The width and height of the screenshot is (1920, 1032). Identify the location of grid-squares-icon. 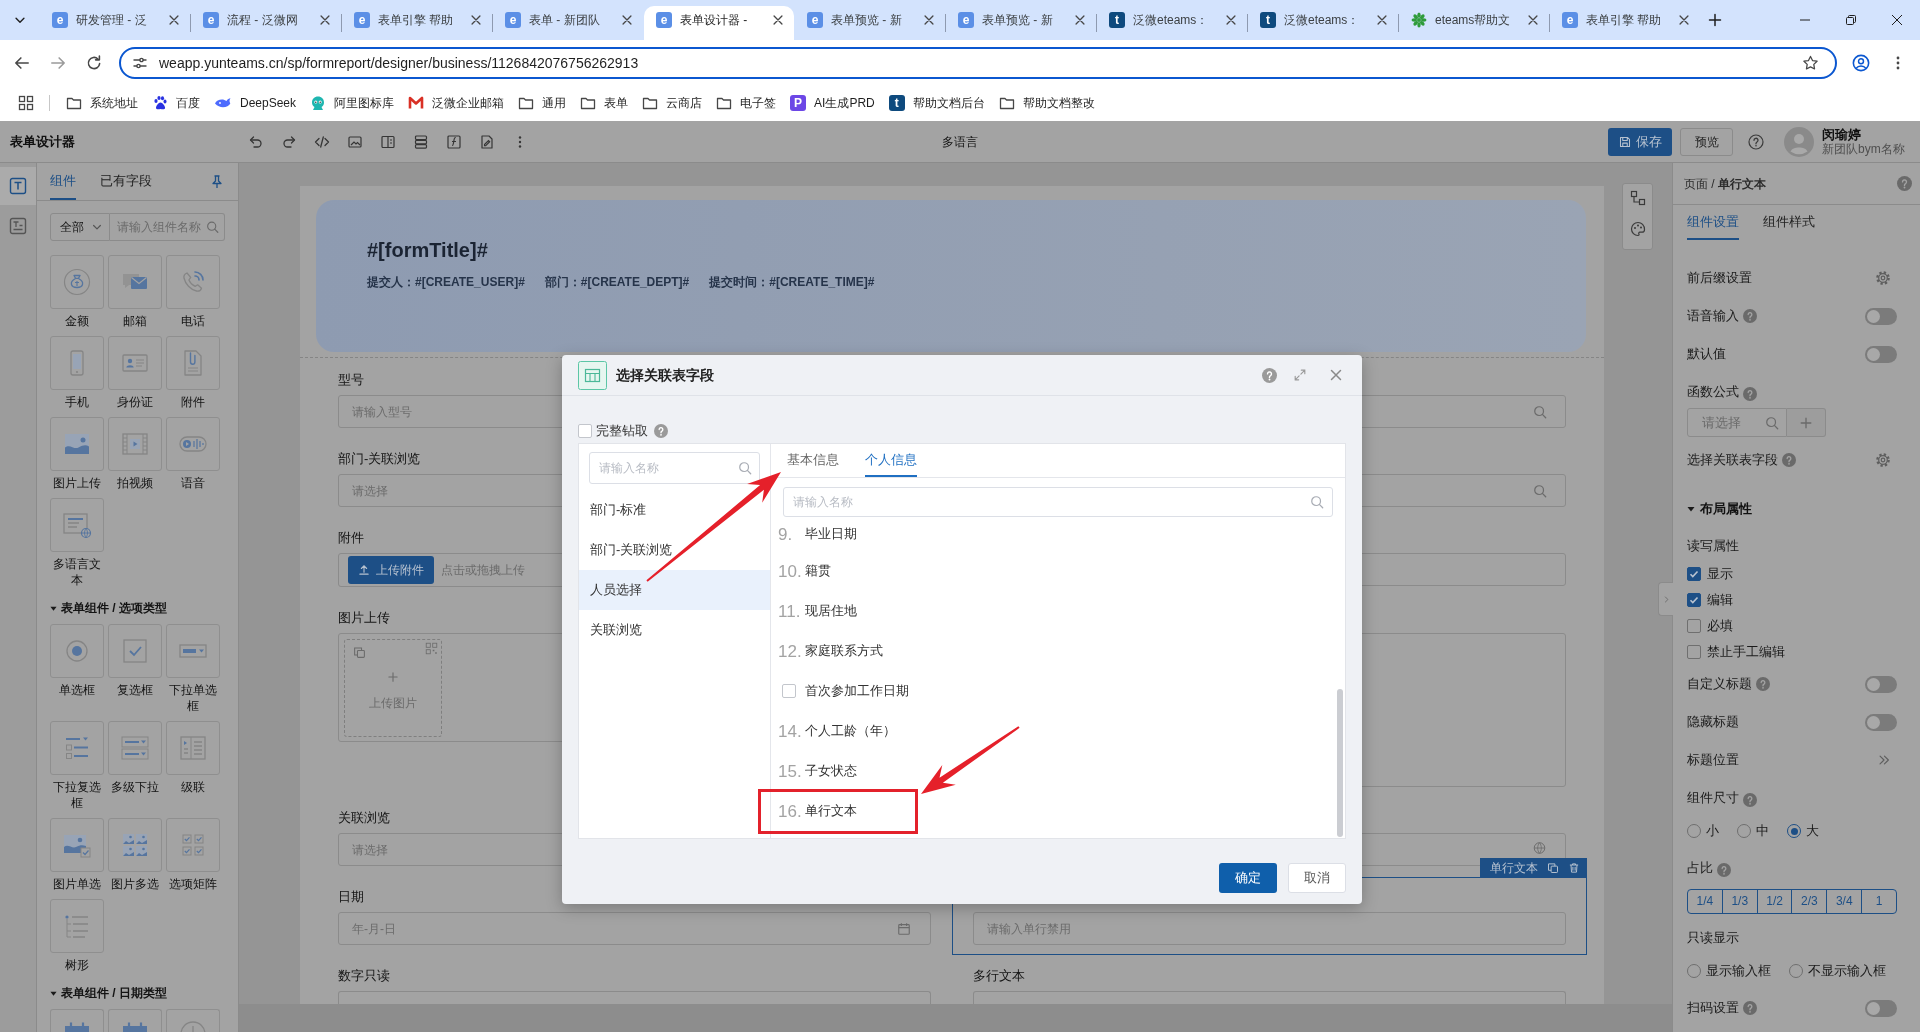
(431, 648).